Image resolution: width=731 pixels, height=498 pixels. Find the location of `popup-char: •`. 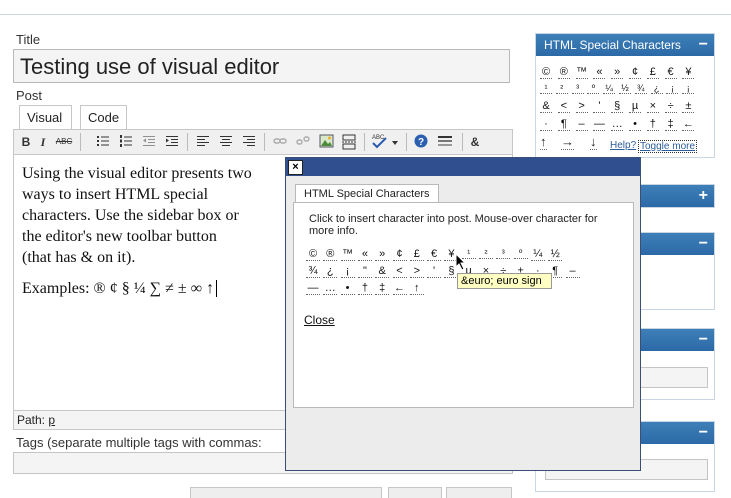

popup-char: • is located at coordinates (347, 288).